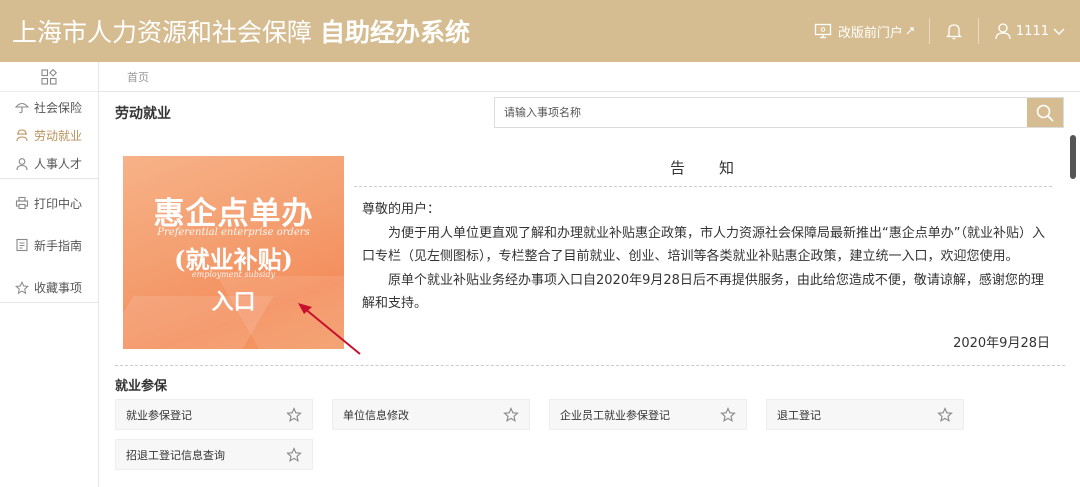  What do you see at coordinates (1003, 31) in the screenshot?
I see `user-icon` at bounding box center [1003, 31].